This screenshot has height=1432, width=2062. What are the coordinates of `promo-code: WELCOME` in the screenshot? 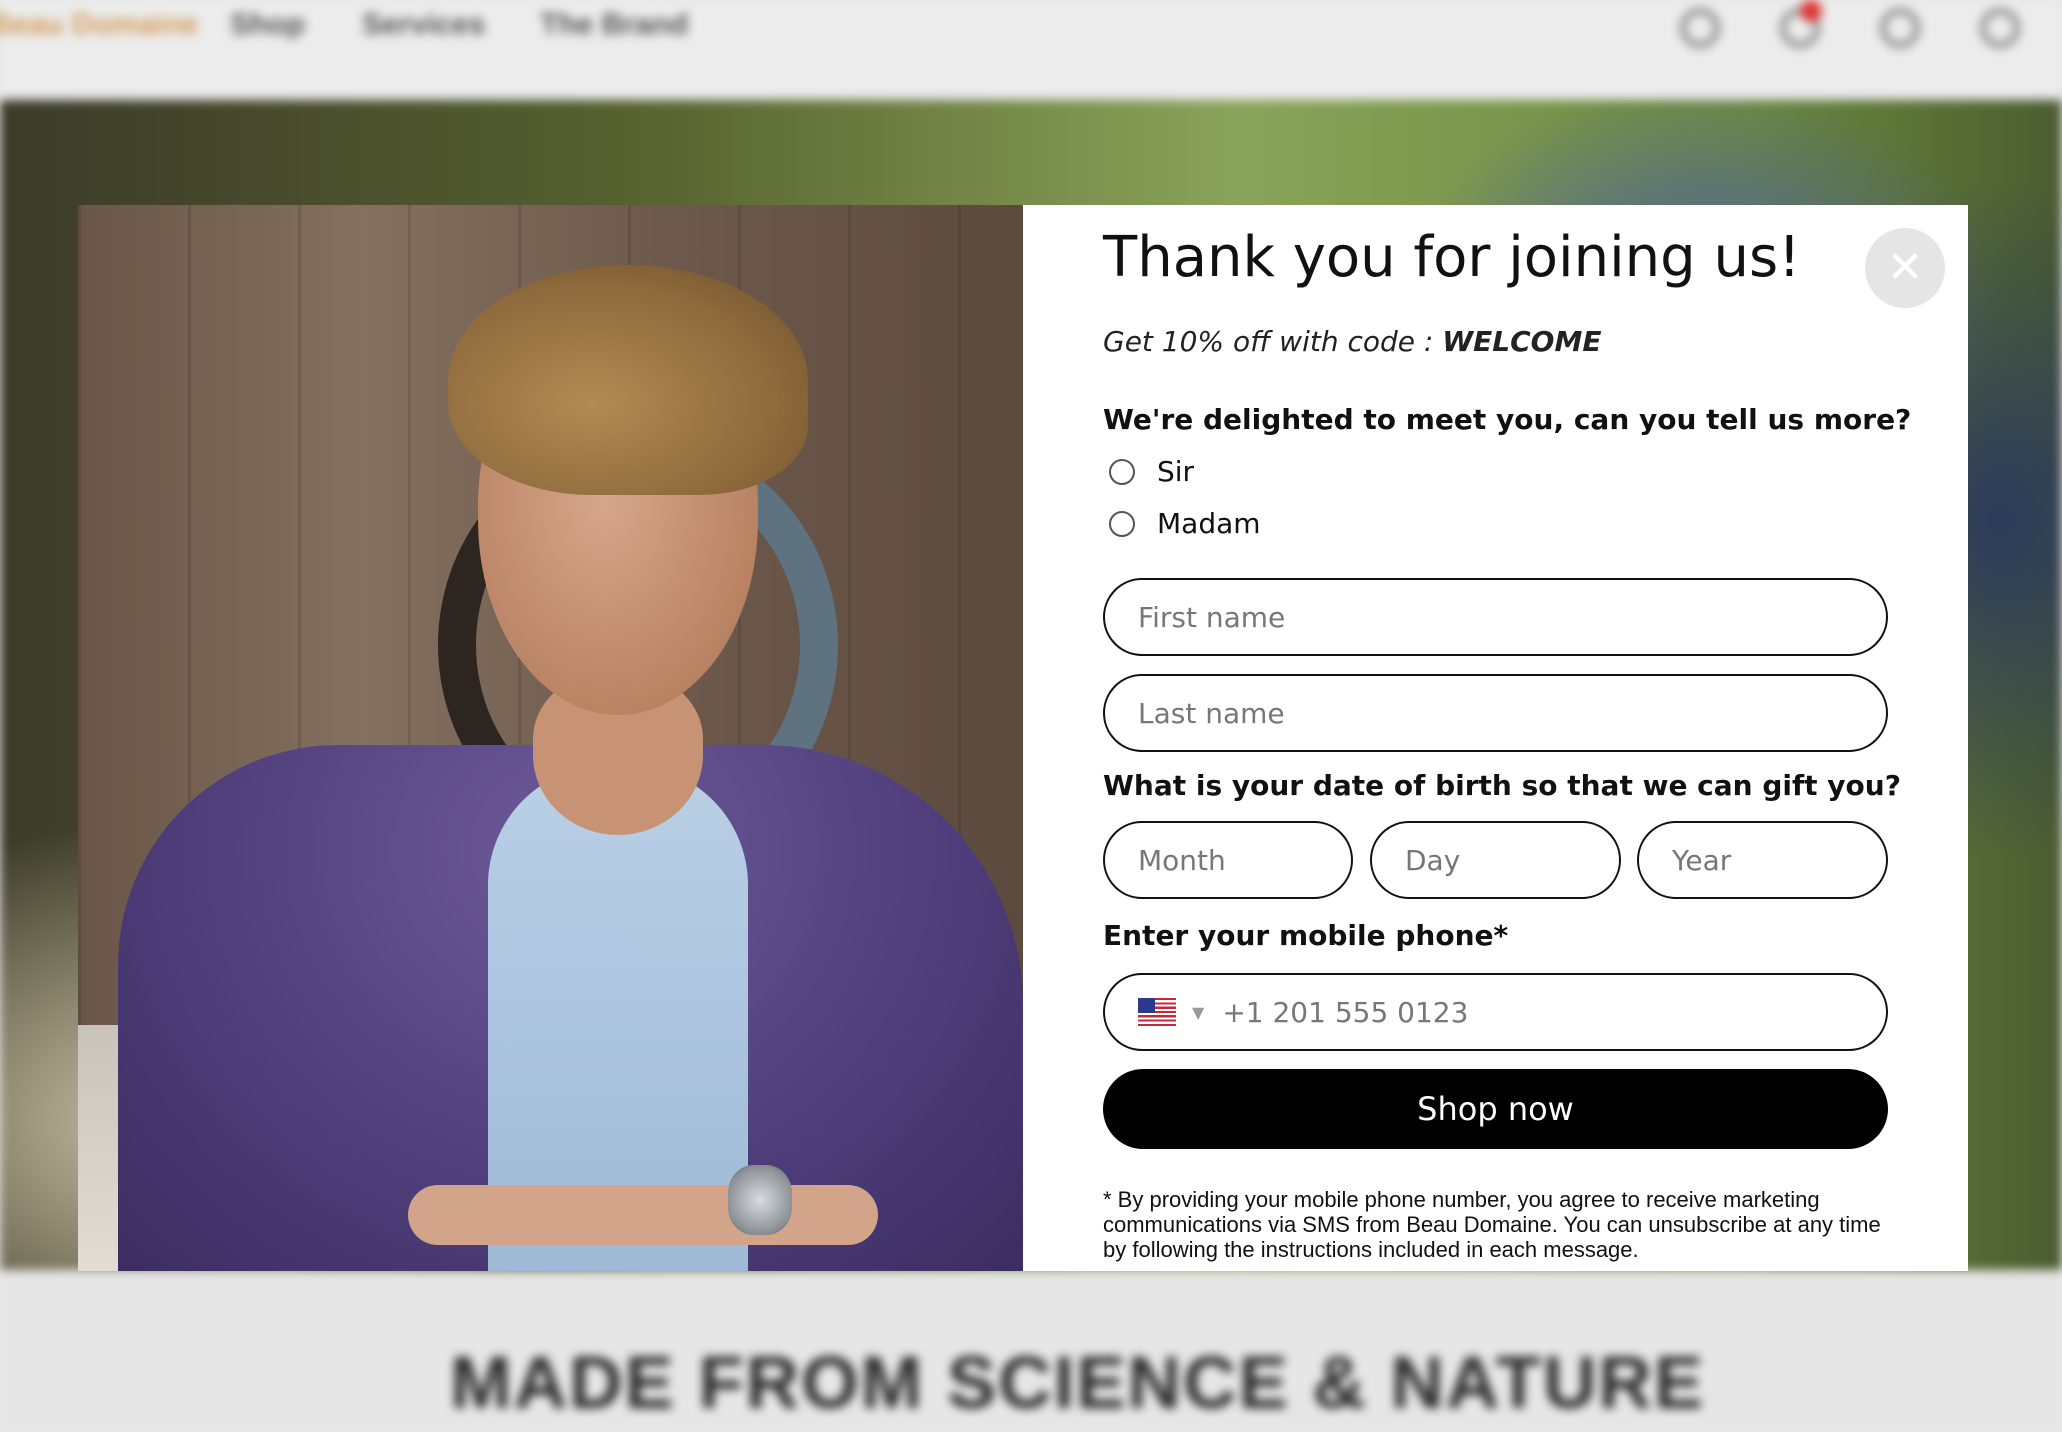 It's located at (1522, 341).